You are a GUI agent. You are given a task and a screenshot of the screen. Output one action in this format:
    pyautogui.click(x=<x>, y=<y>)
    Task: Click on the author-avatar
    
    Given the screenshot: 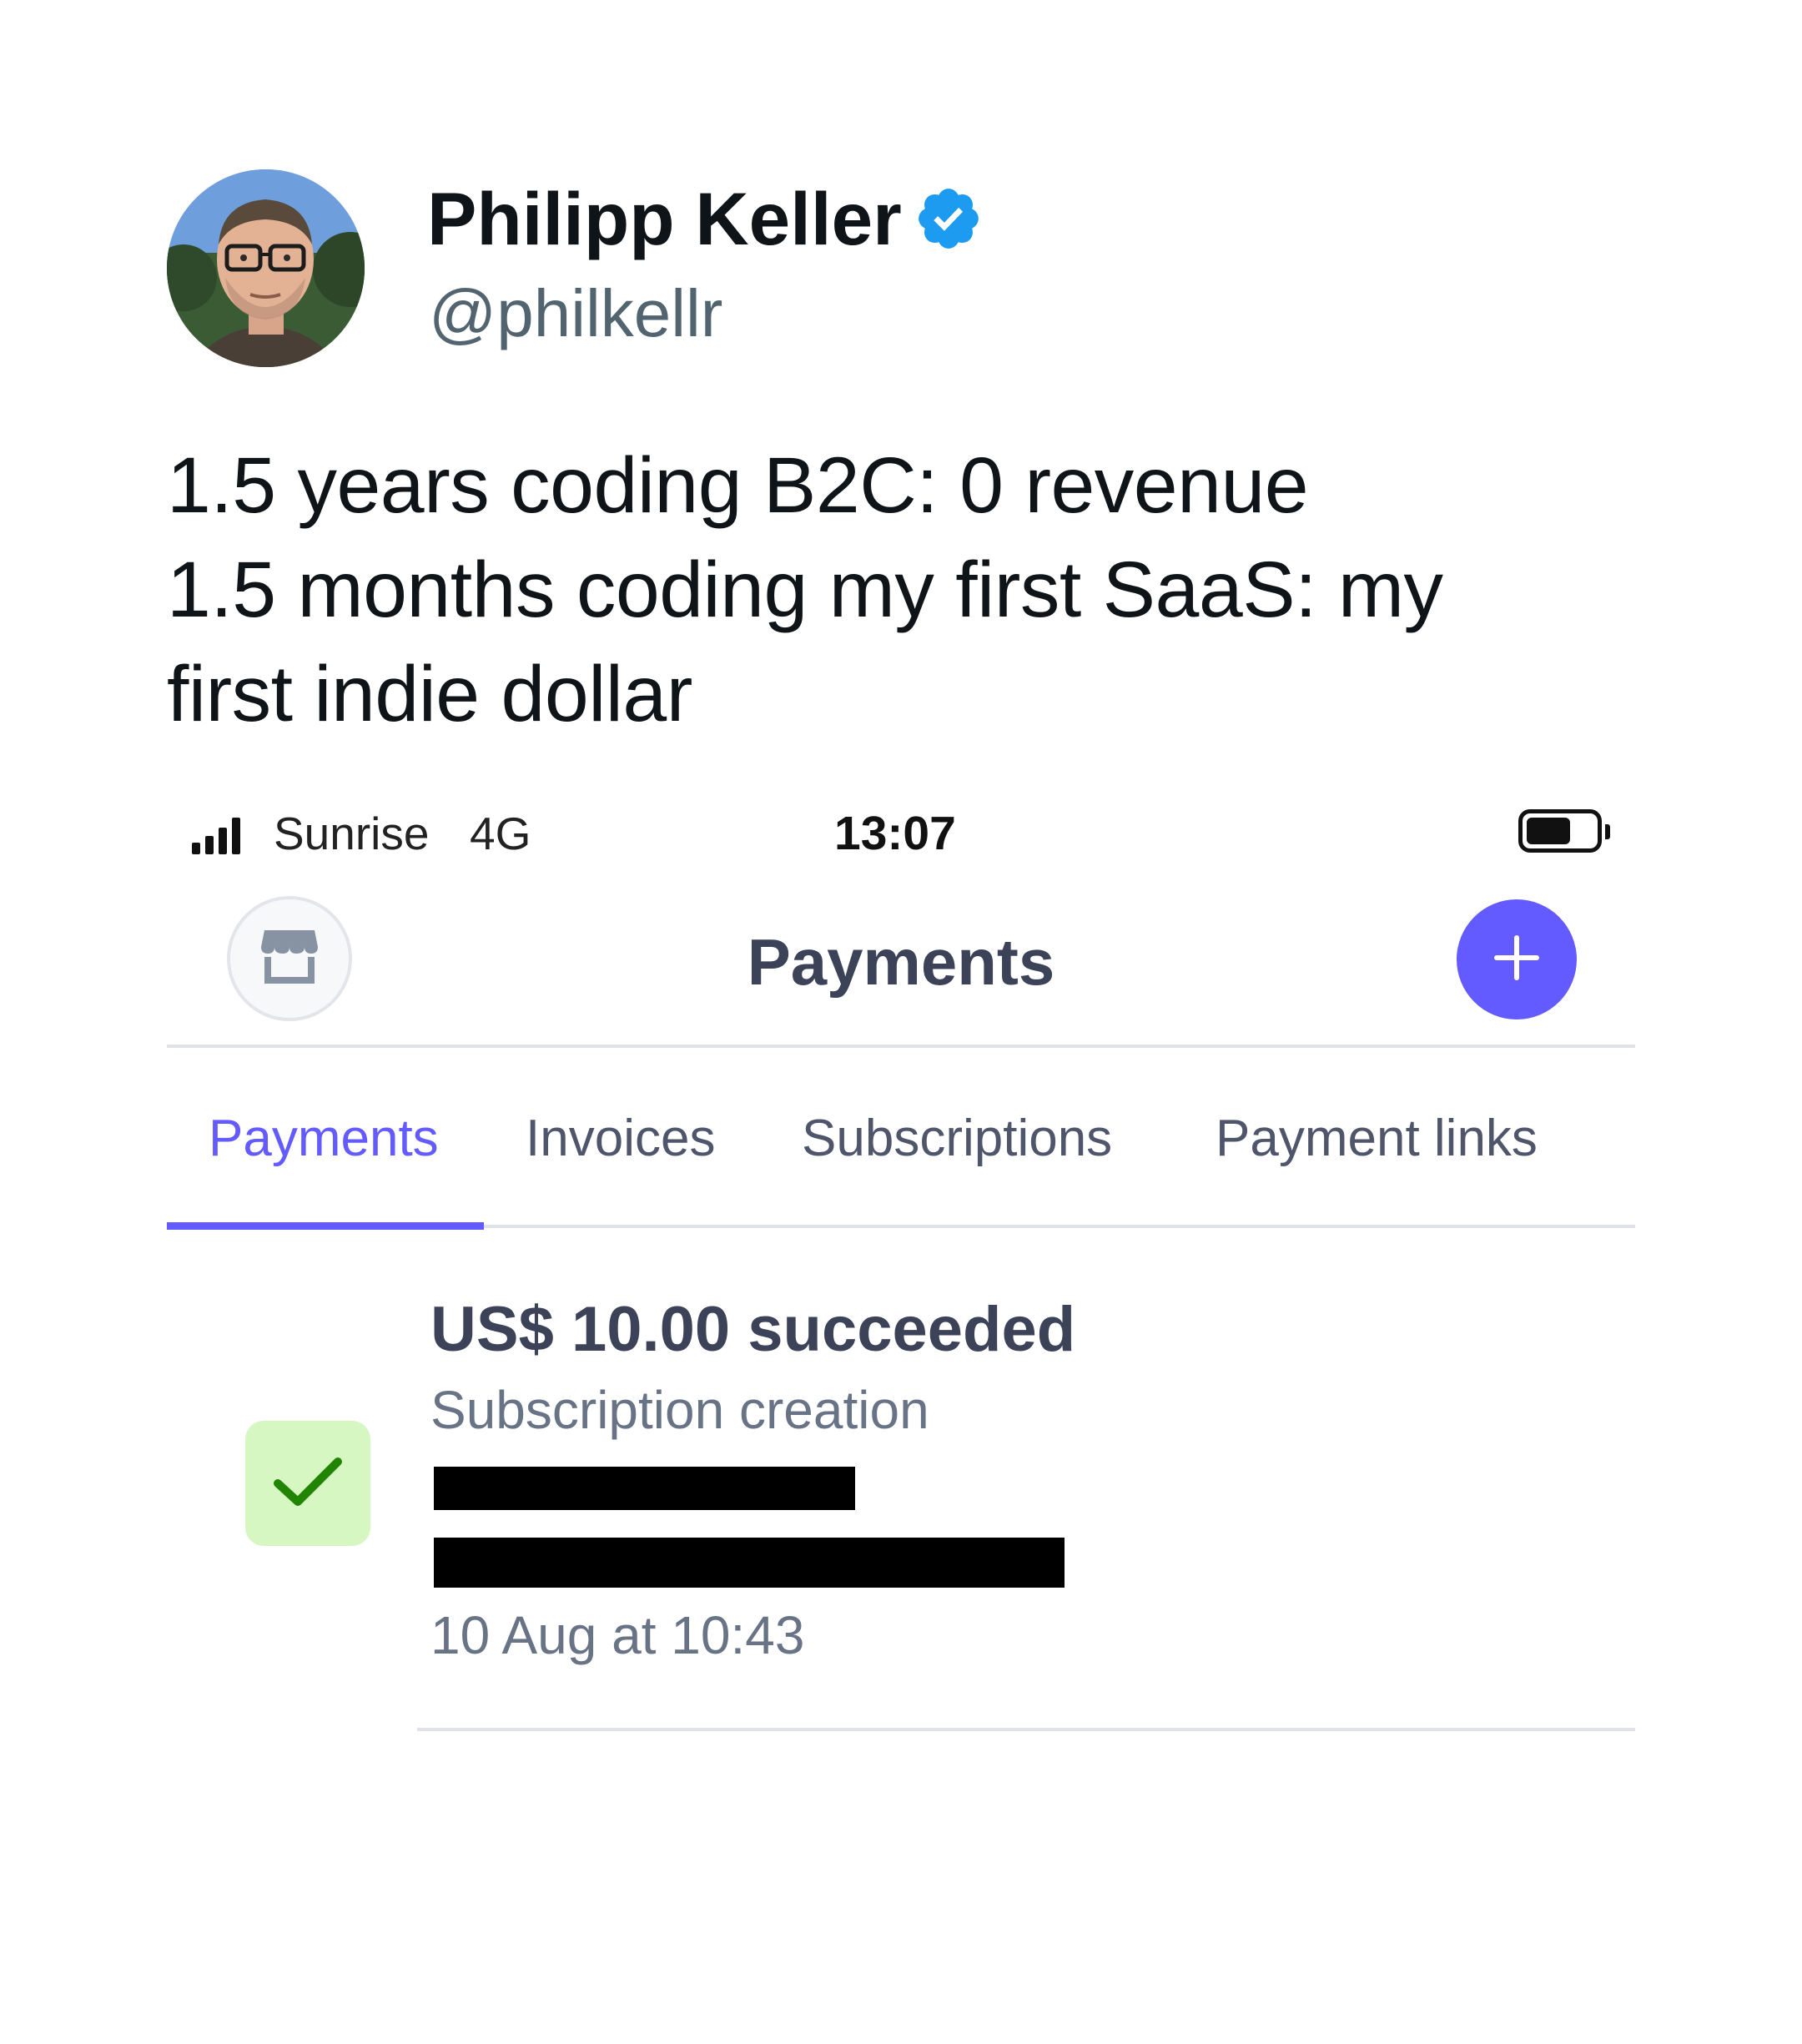 What is the action you would take?
    pyautogui.click(x=266, y=268)
    